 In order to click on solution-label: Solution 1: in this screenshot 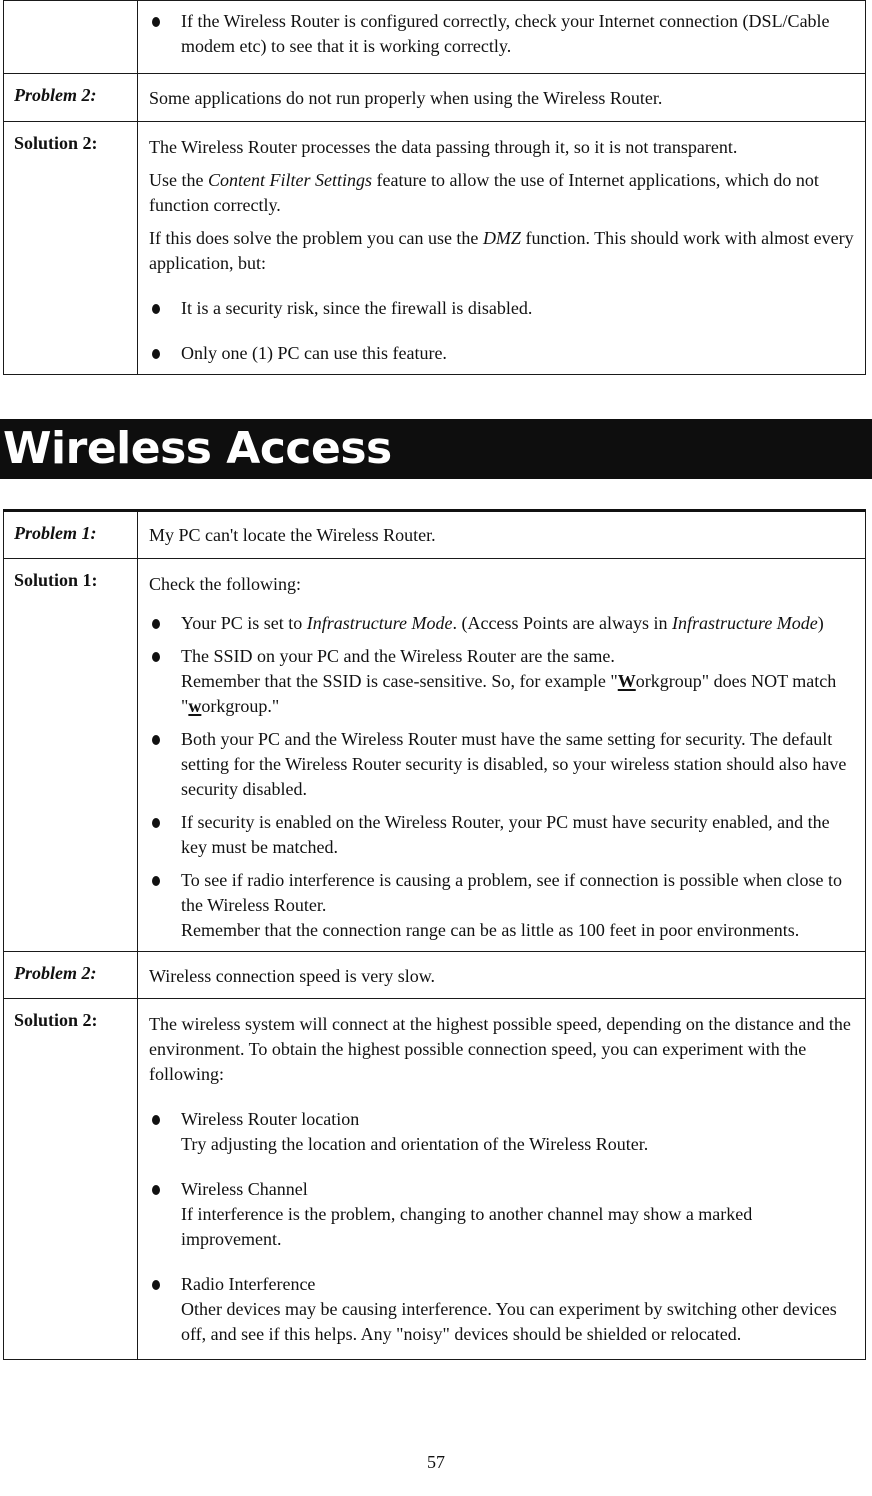, I will do `click(56, 580)`.